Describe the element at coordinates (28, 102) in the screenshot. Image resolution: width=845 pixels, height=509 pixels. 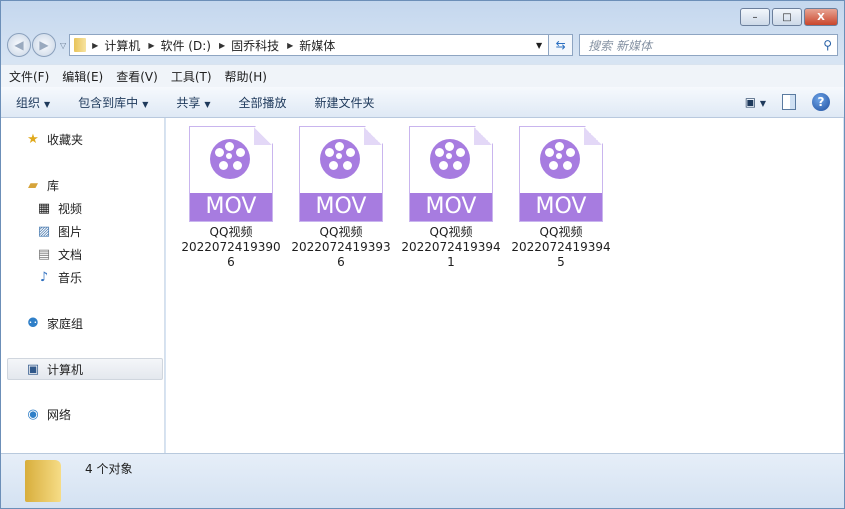
I see `label: 组织` at that location.